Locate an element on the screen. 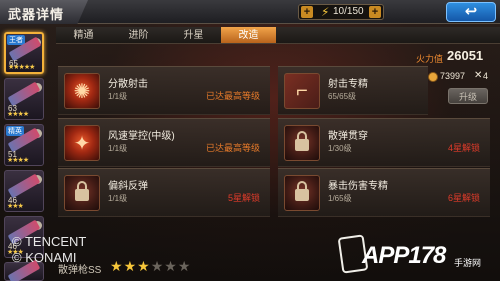 Image resolution: width=500 pixels, height=281 pixels. skill-card-shotgun-pierce: 散弹贯穿 1/30级 4星解锁 is located at coordinates (384, 142).